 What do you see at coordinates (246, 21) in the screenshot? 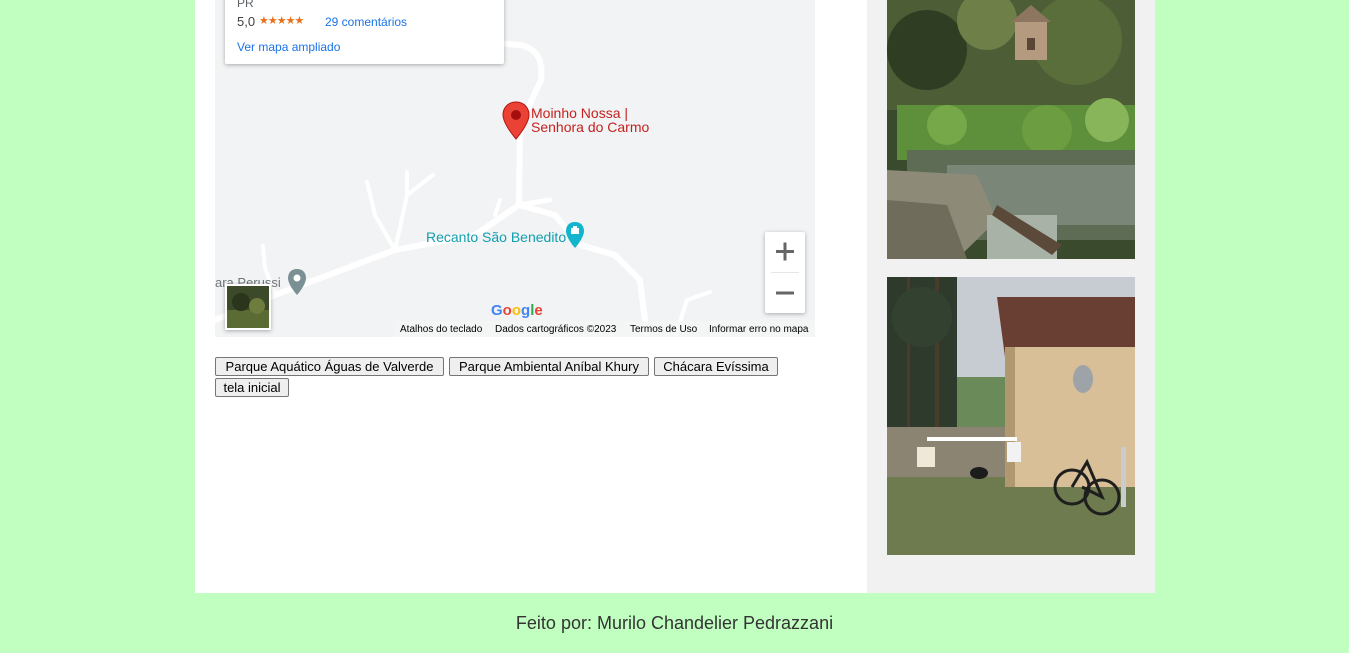
I see `place-rating: 5,0` at bounding box center [246, 21].